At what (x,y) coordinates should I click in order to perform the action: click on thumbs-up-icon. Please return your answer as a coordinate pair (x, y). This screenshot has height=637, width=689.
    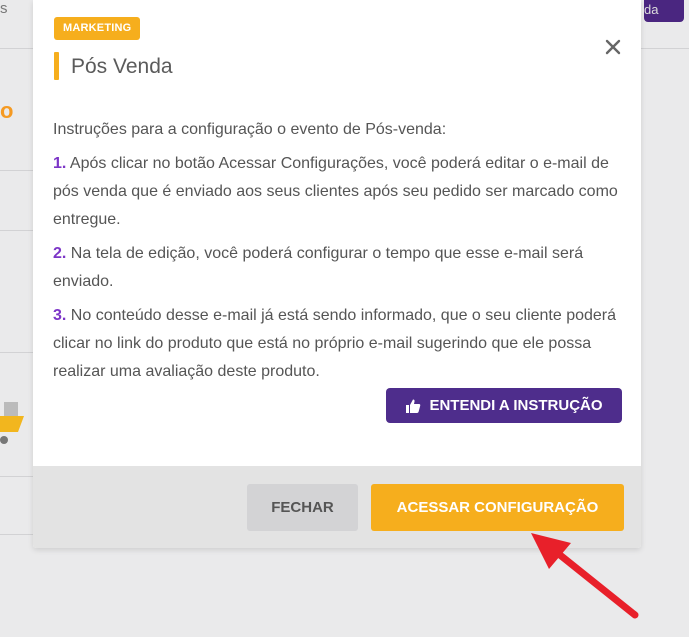
    Looking at the image, I should click on (413, 406).